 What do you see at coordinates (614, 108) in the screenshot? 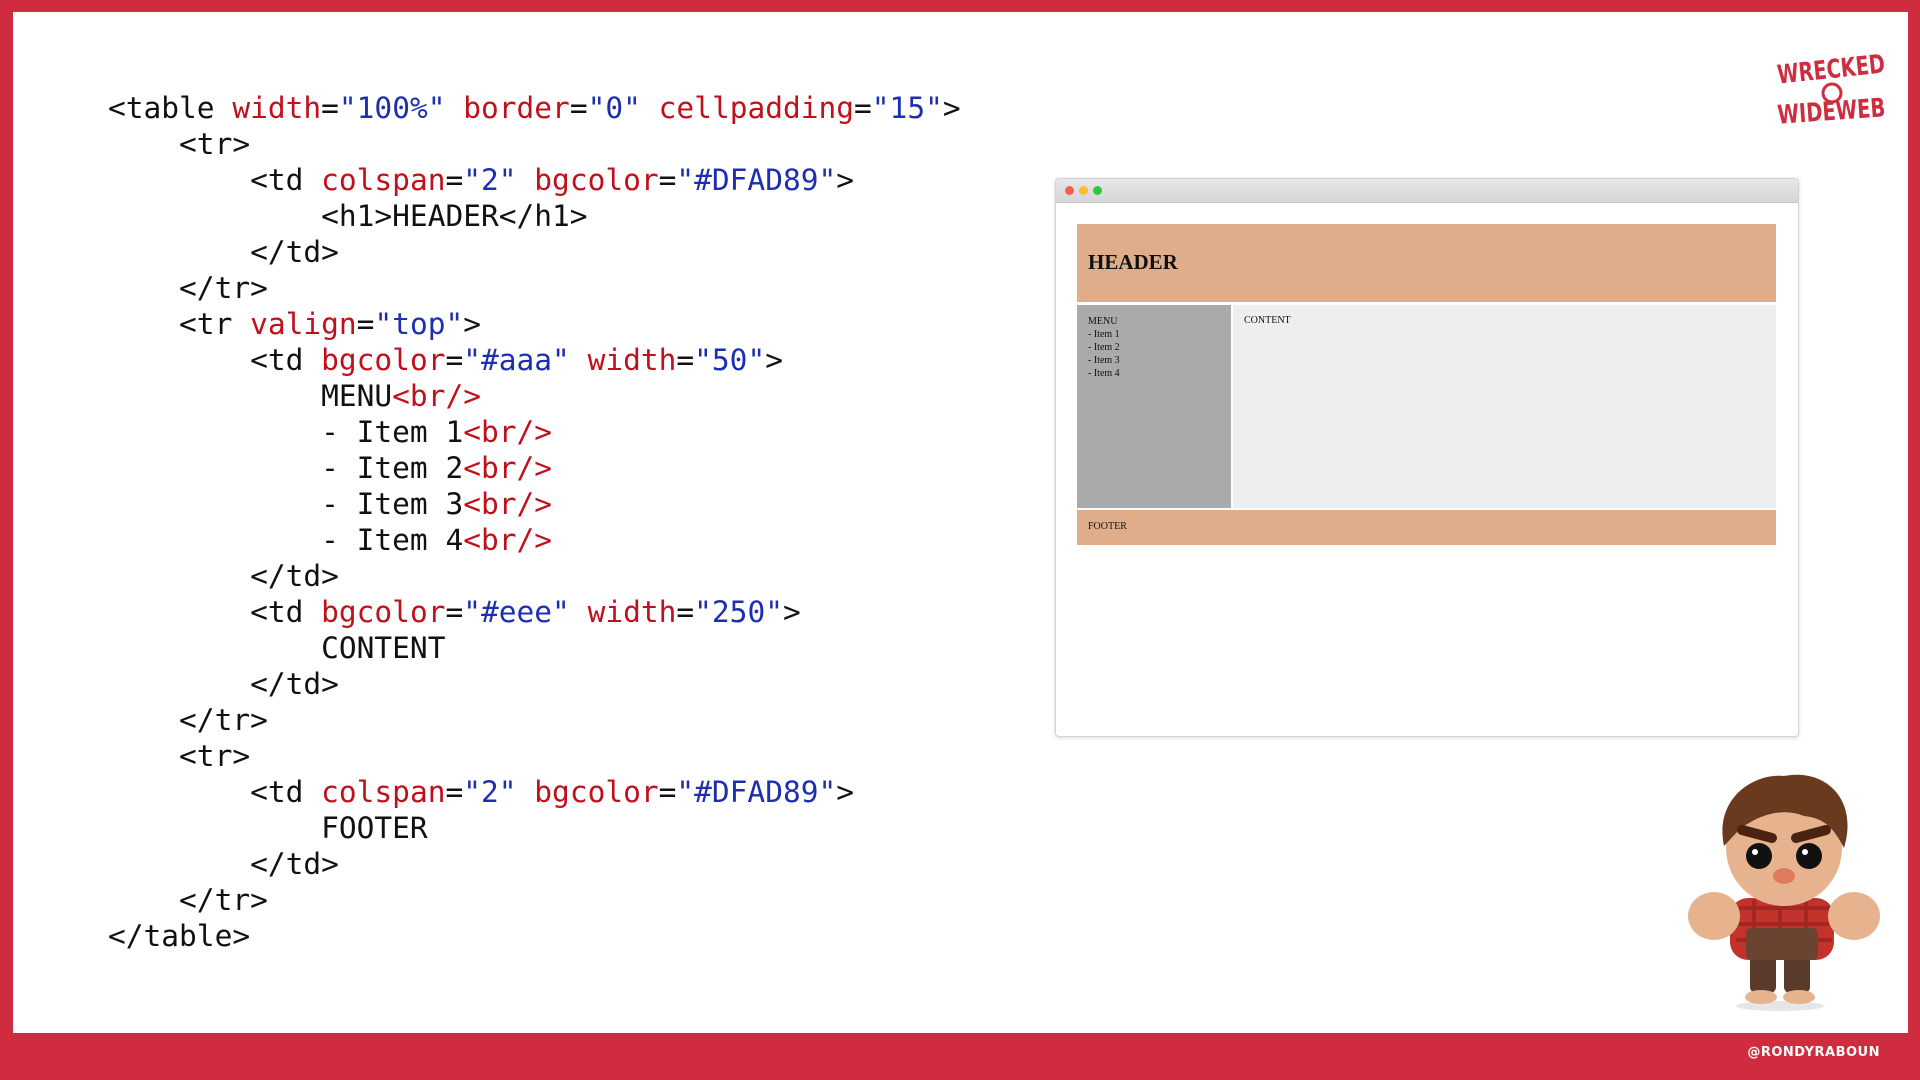
I see `code-token: "0"` at bounding box center [614, 108].